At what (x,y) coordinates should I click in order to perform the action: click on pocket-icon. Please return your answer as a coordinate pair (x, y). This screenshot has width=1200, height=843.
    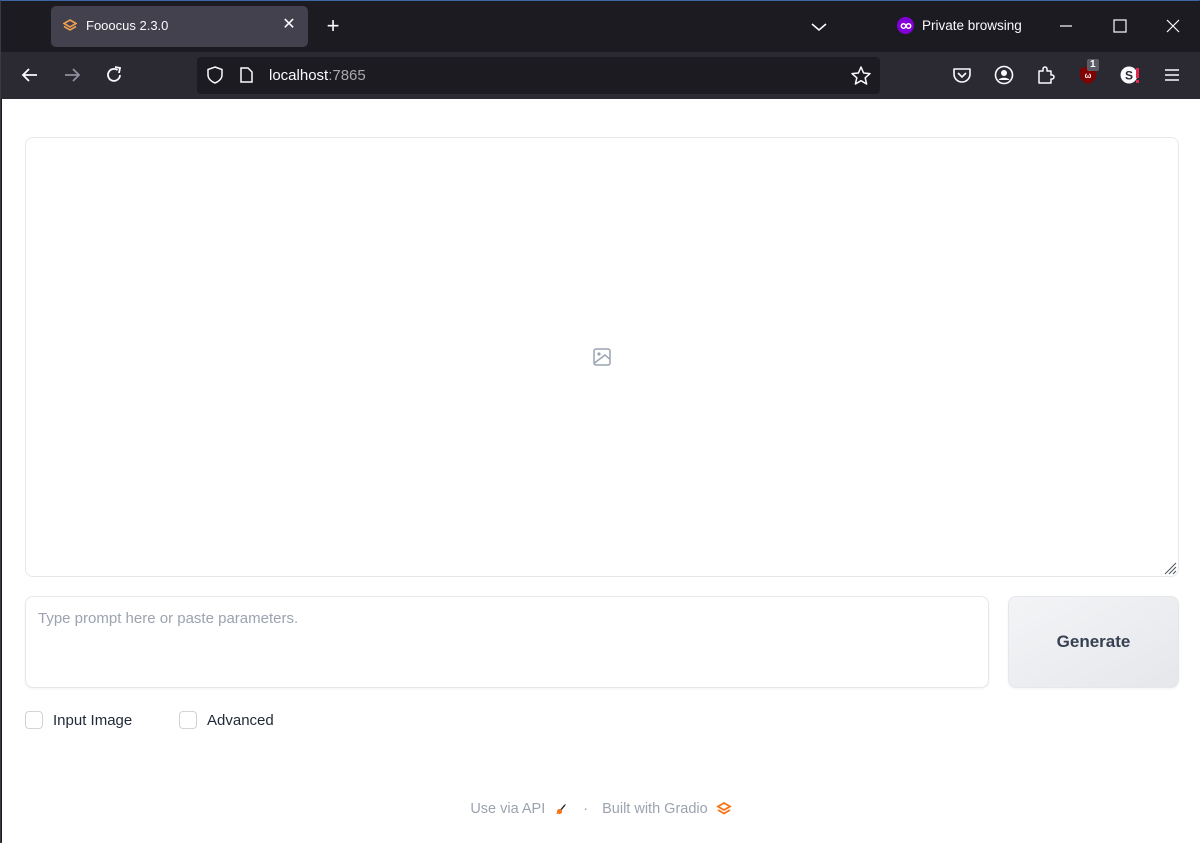
    Looking at the image, I should click on (962, 75).